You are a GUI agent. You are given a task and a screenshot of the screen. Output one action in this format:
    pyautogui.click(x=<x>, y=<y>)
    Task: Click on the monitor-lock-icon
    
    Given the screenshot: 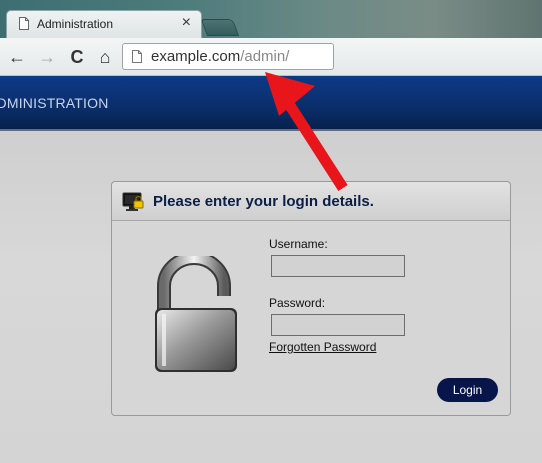 What is the action you would take?
    pyautogui.click(x=133, y=201)
    